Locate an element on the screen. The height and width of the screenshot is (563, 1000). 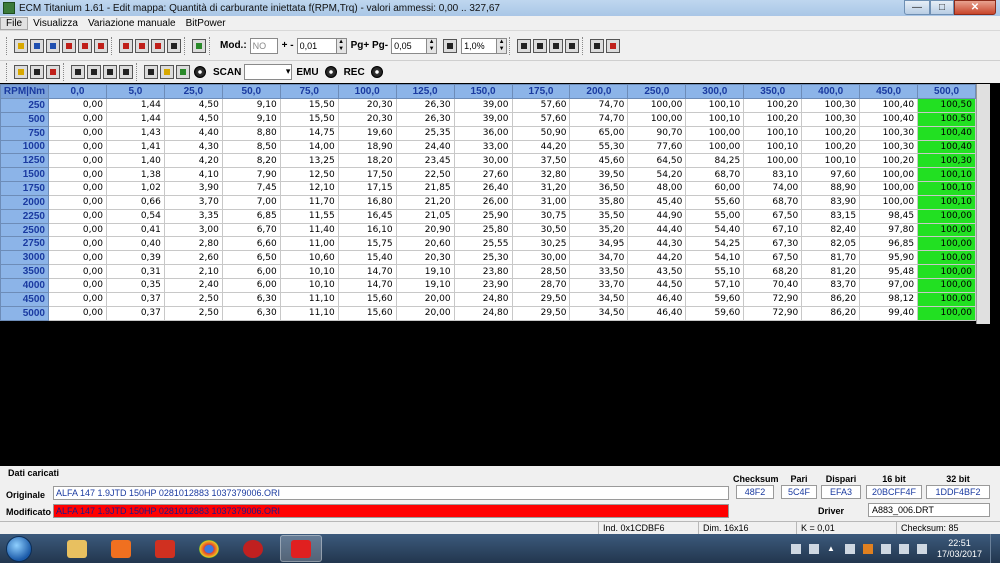
scan-dropdown is located at coordinates (268, 72).